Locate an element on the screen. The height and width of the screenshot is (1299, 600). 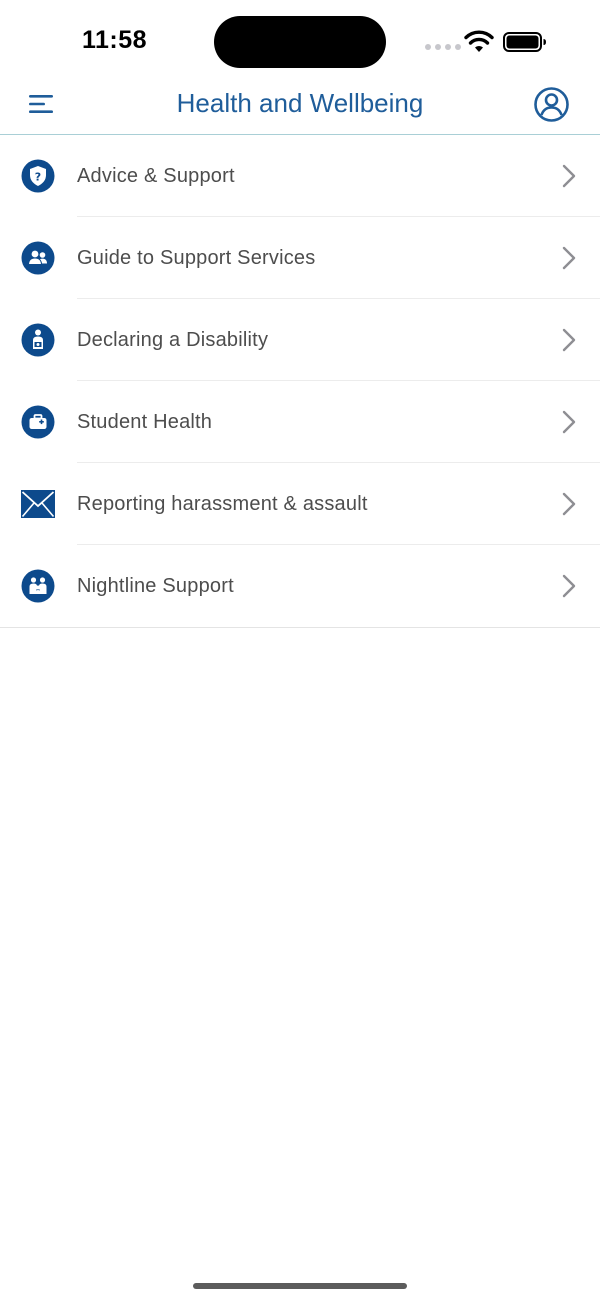
menu-item-reporting-harassment: Reporting harassment & assault is located at coordinates (300, 504).